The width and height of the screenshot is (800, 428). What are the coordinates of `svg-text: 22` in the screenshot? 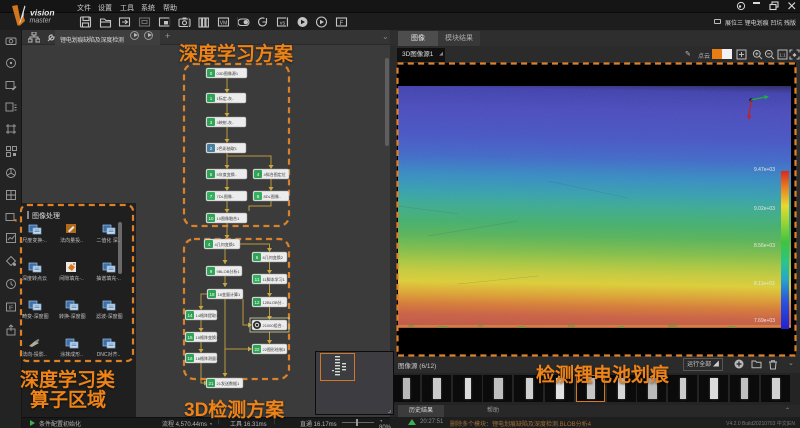 It's located at (257, 349).